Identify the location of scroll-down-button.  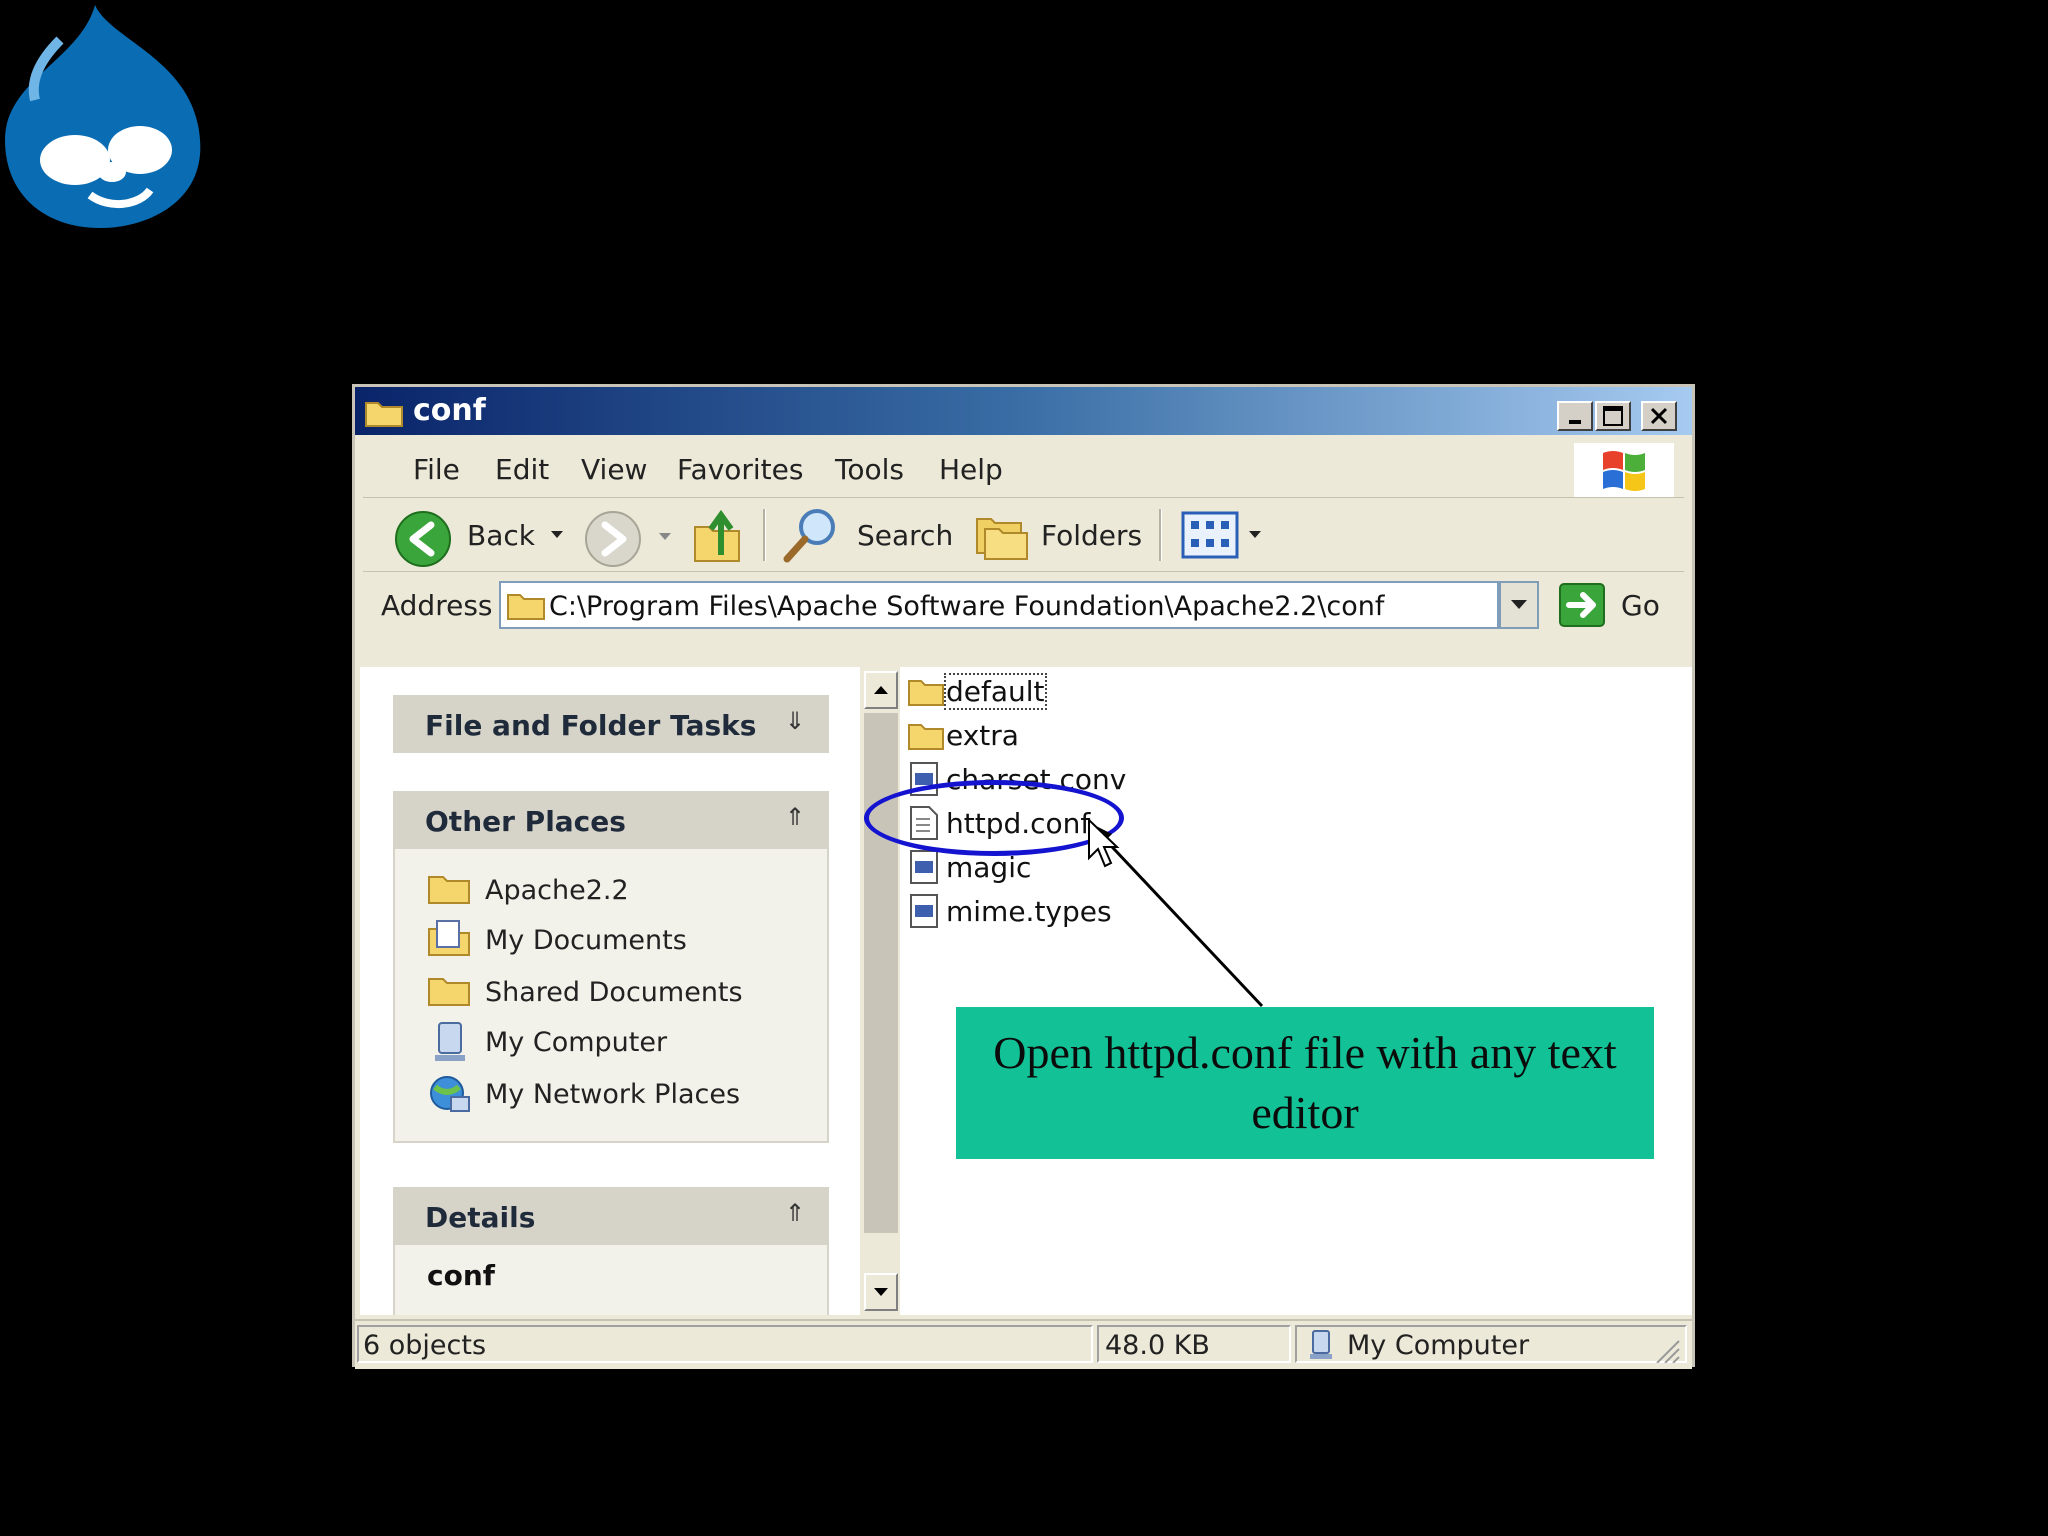
(881, 1292).